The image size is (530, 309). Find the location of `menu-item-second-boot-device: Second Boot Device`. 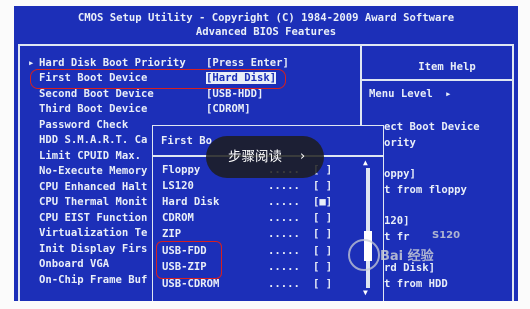

menu-item-second-boot-device: Second Boot Device is located at coordinates (114, 94).